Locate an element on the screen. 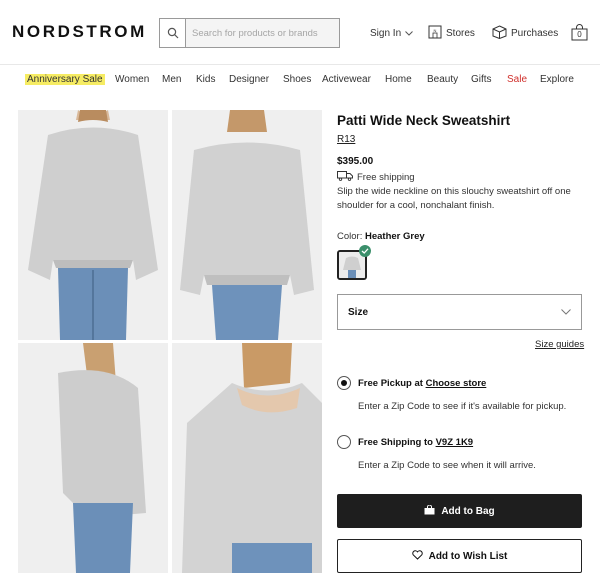 The width and height of the screenshot is (600, 575). bag-icon is located at coordinates (429, 511).